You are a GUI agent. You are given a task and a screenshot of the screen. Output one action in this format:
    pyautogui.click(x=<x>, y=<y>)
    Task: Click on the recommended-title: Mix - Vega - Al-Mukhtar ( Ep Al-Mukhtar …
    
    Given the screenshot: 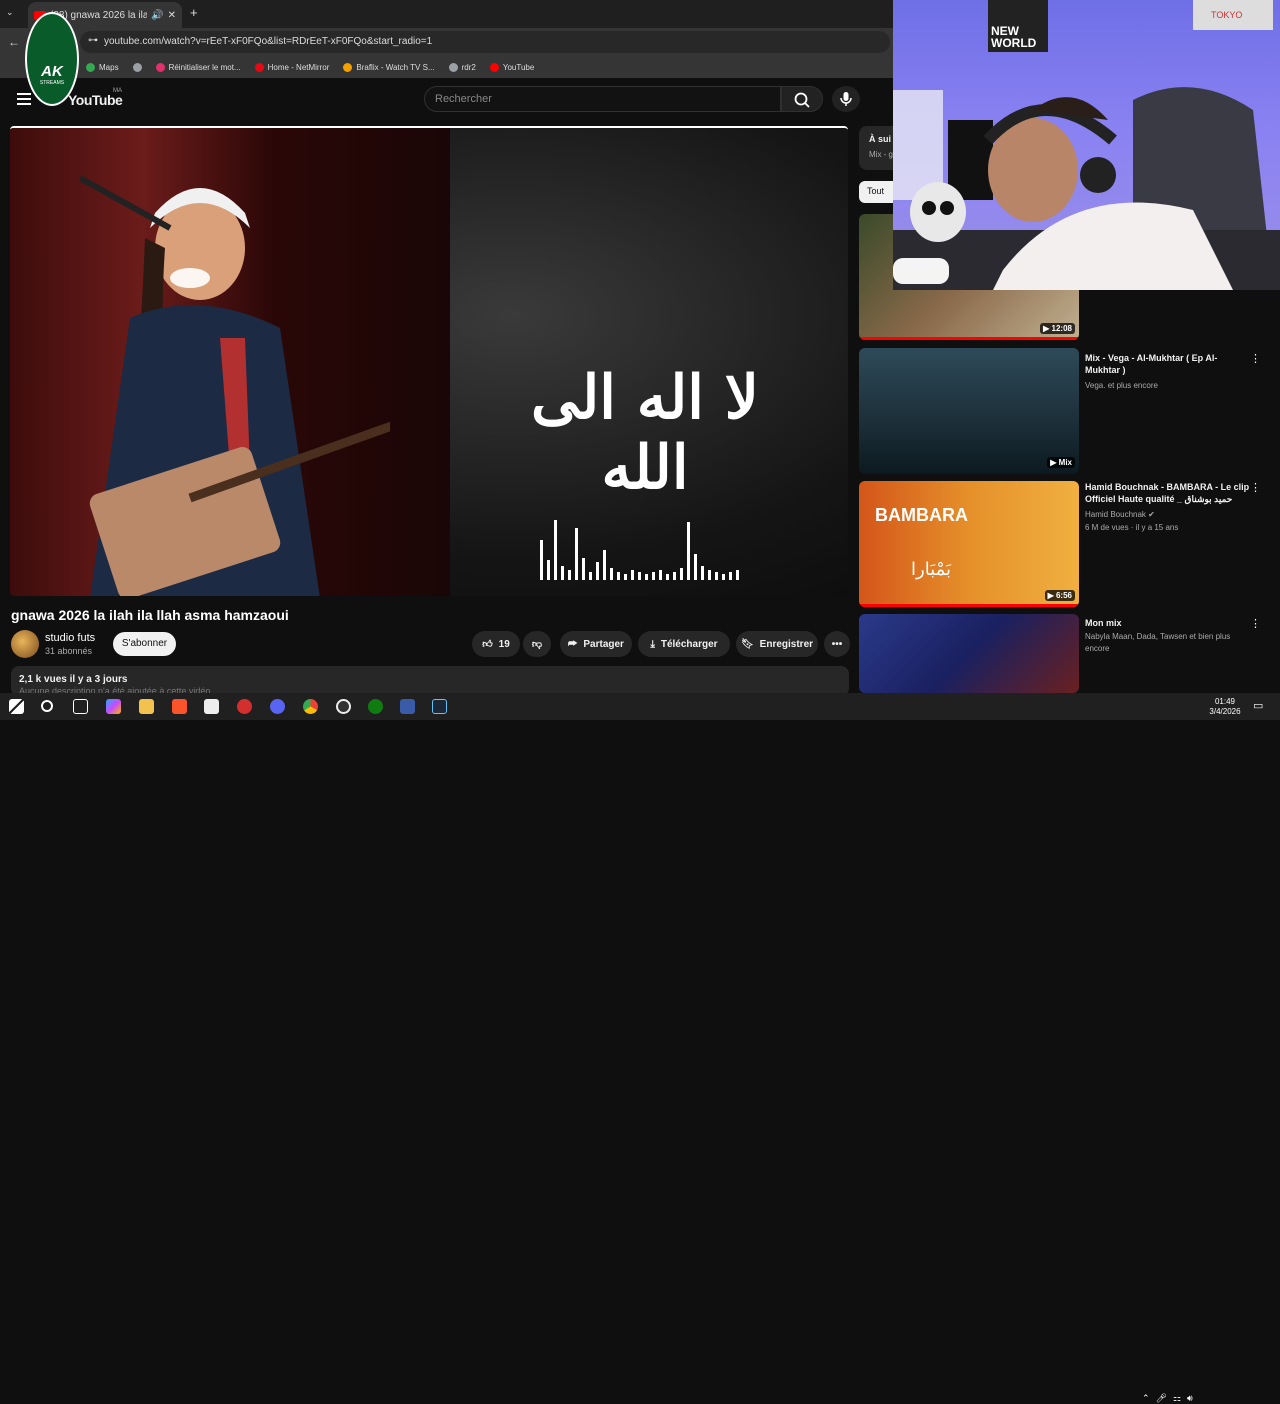 What is the action you would take?
    pyautogui.click(x=1167, y=364)
    